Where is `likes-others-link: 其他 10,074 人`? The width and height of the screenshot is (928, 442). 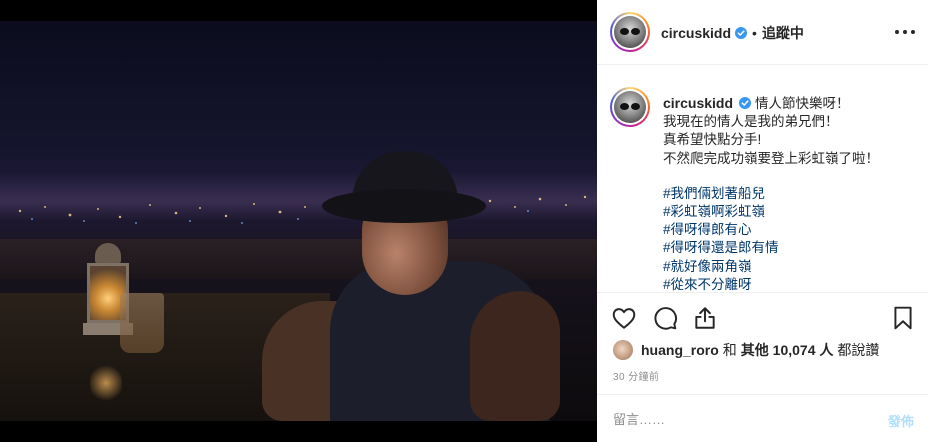
likes-others-link: 其他 10,074 人 is located at coordinates (787, 350).